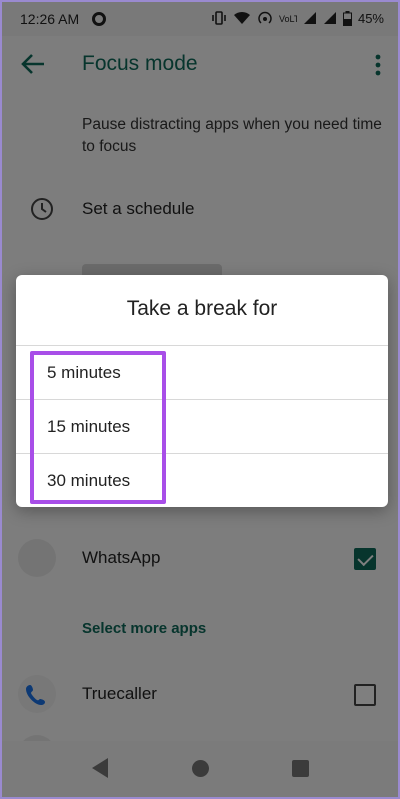 The height and width of the screenshot is (799, 400). What do you see at coordinates (98, 427) in the screenshot?
I see `highlight-annotation` at bounding box center [98, 427].